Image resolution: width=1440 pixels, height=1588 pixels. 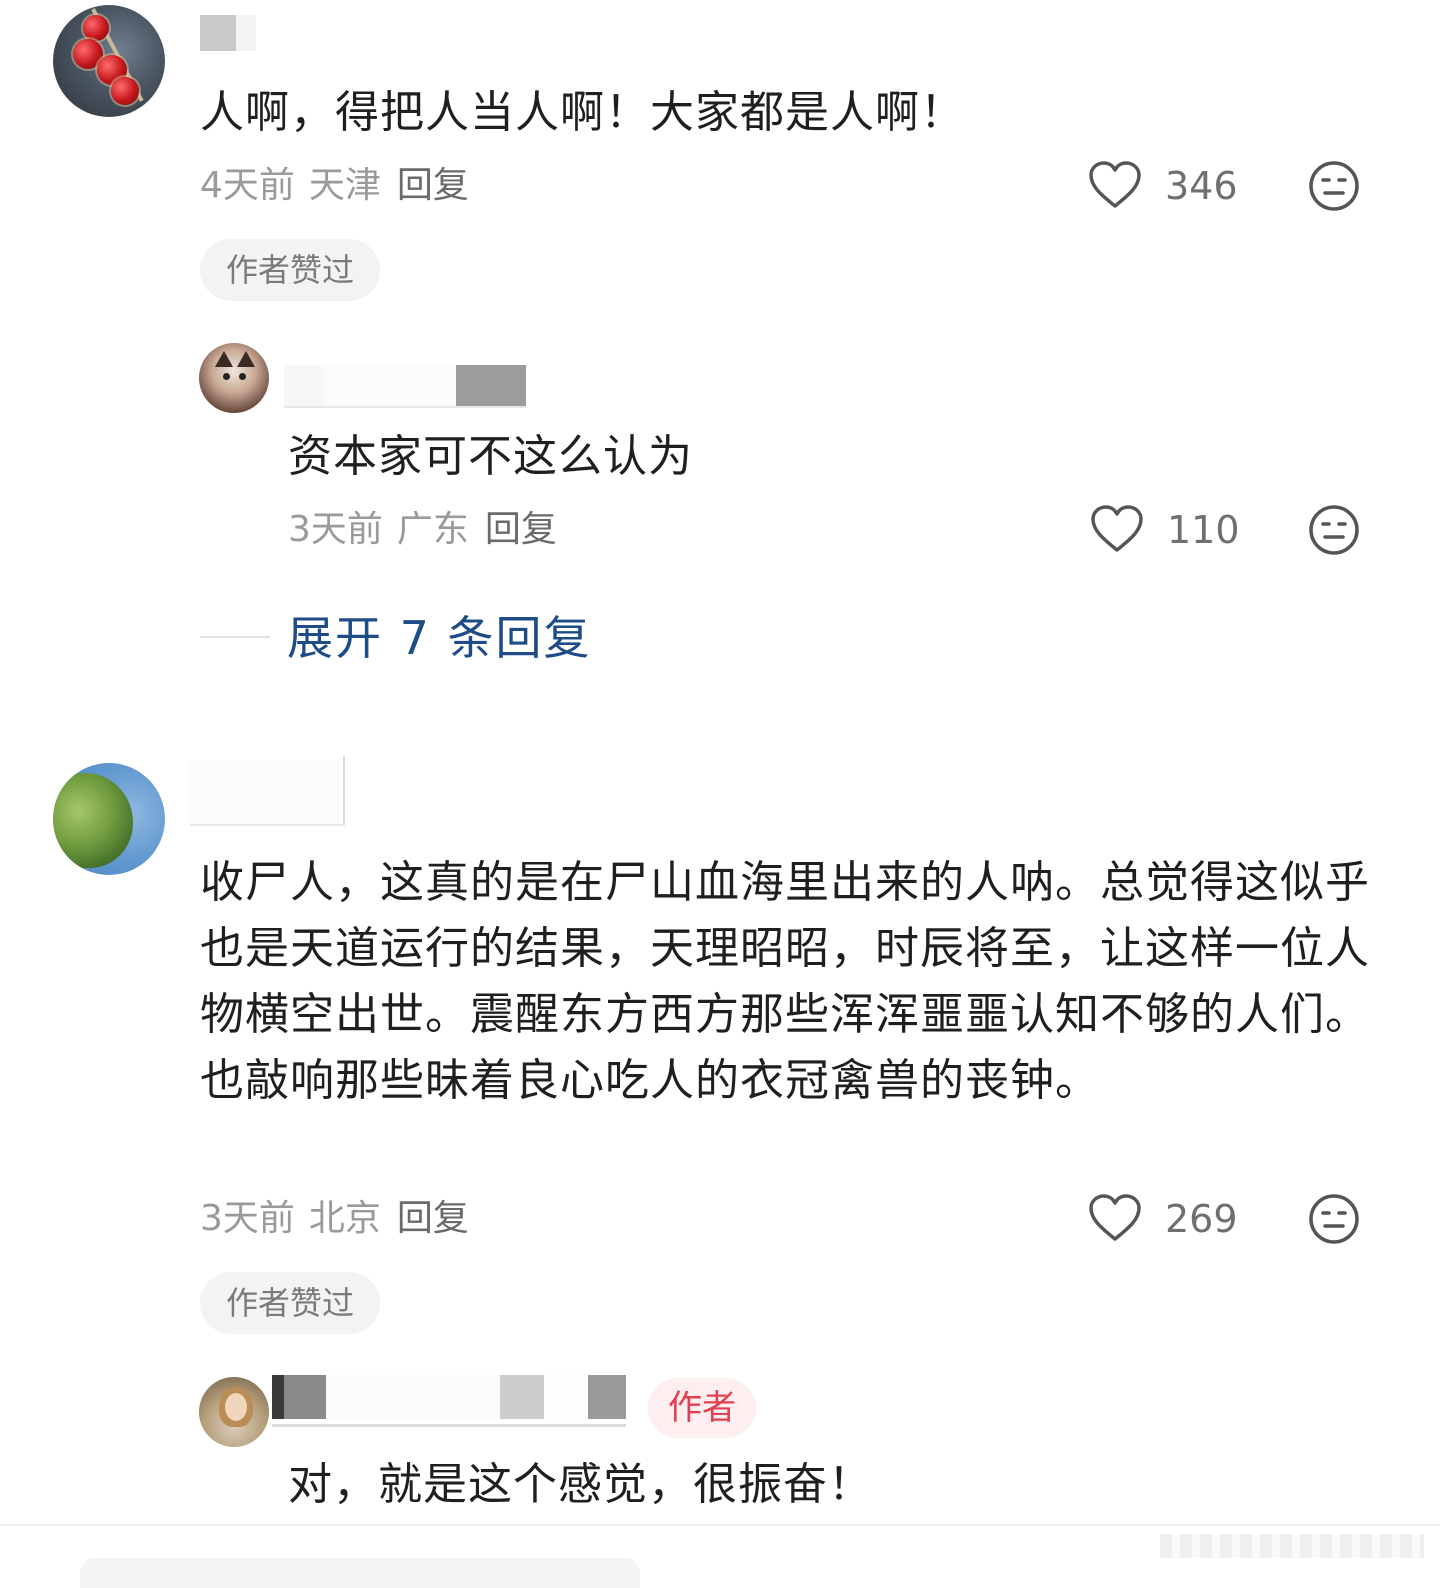 What do you see at coordinates (235, 637) in the screenshot?
I see `expand-divider` at bounding box center [235, 637].